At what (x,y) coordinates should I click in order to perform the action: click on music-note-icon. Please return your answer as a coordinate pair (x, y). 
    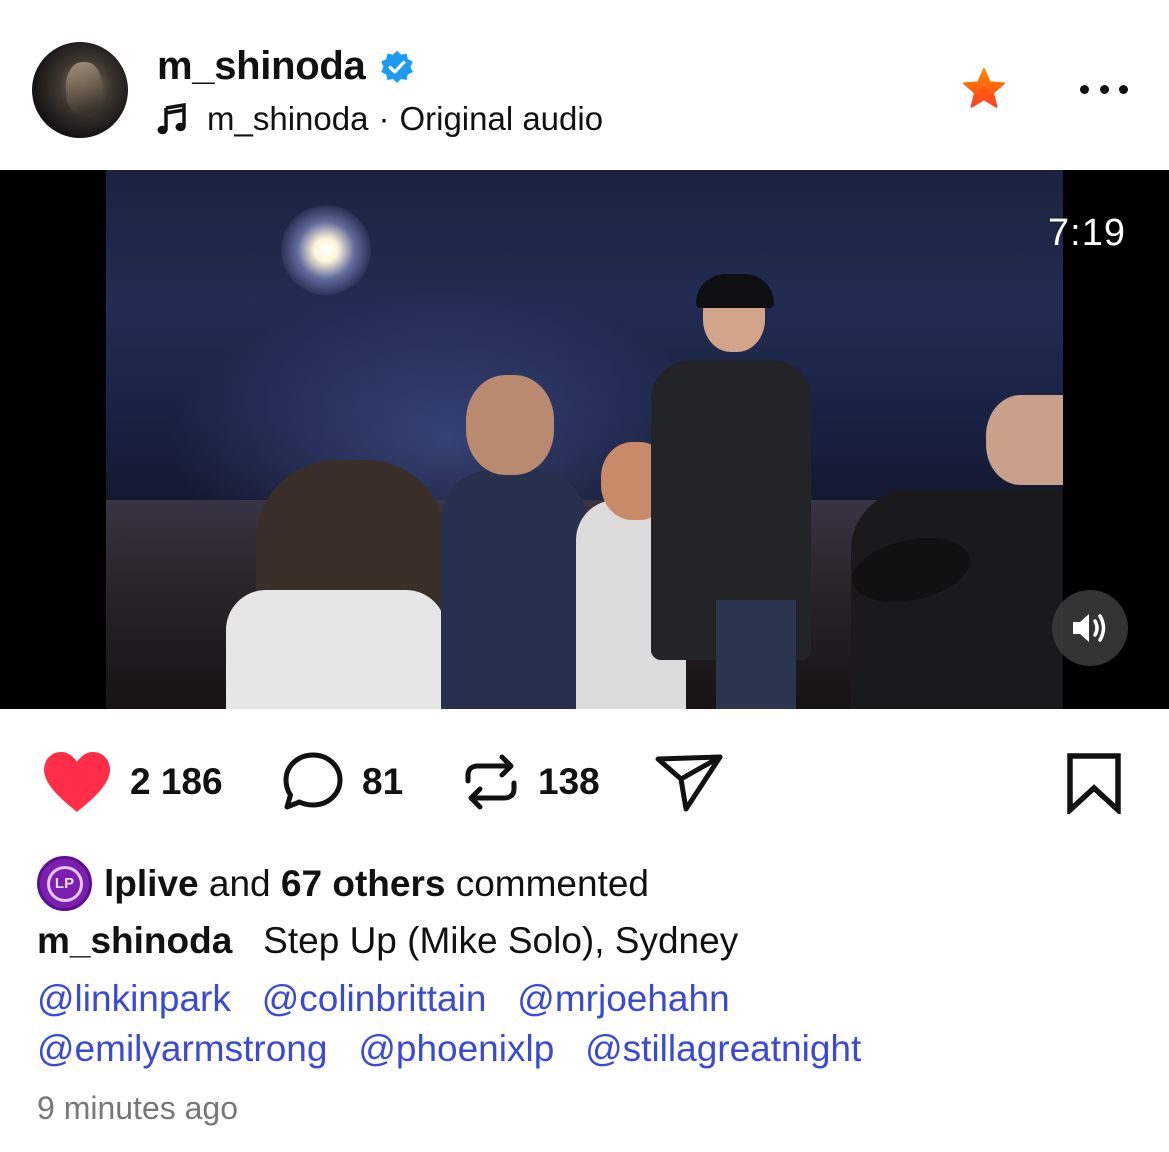
    Looking at the image, I should click on (171, 119).